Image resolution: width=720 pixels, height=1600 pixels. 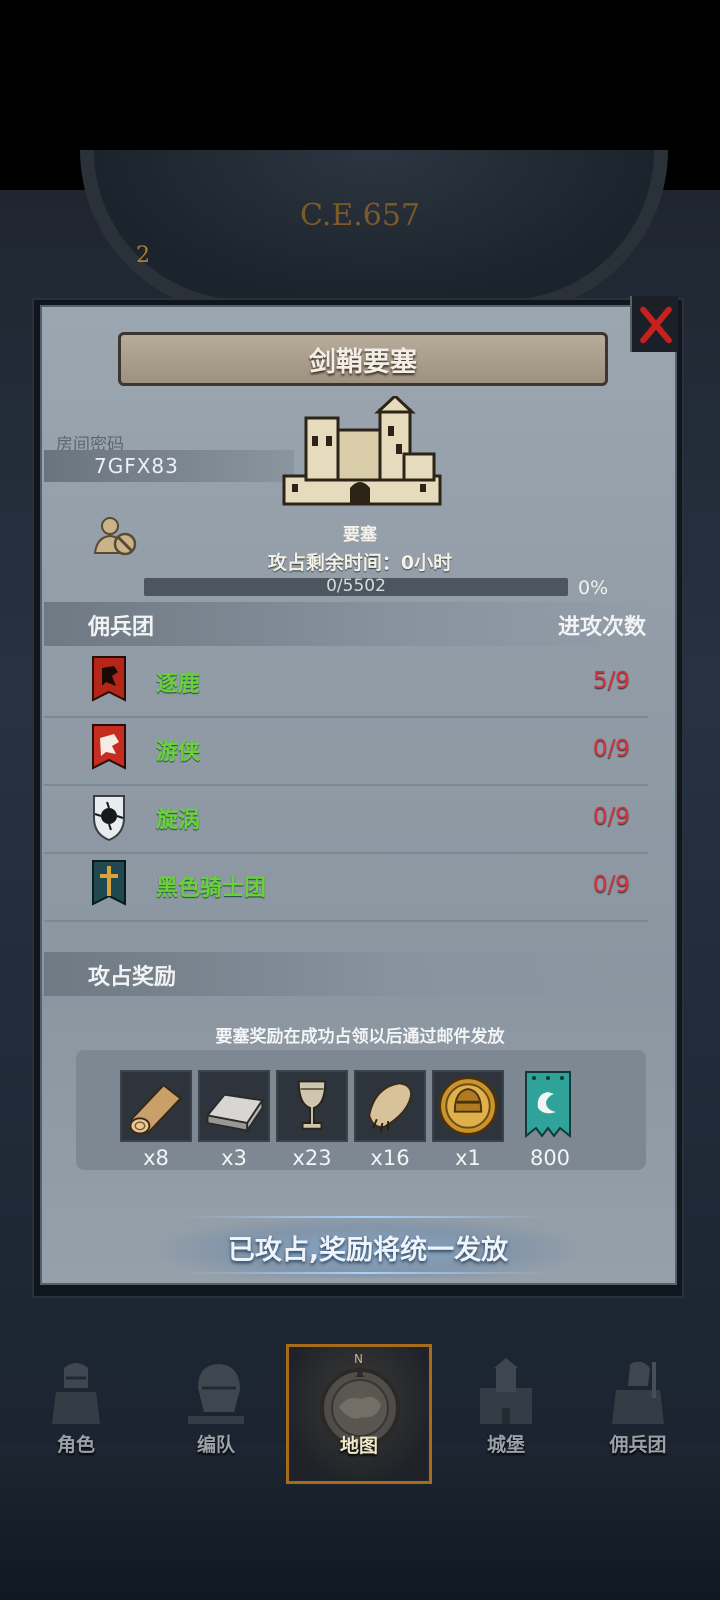 What do you see at coordinates (178, 752) in the screenshot?
I see `mercenary-name: 游侠` at bounding box center [178, 752].